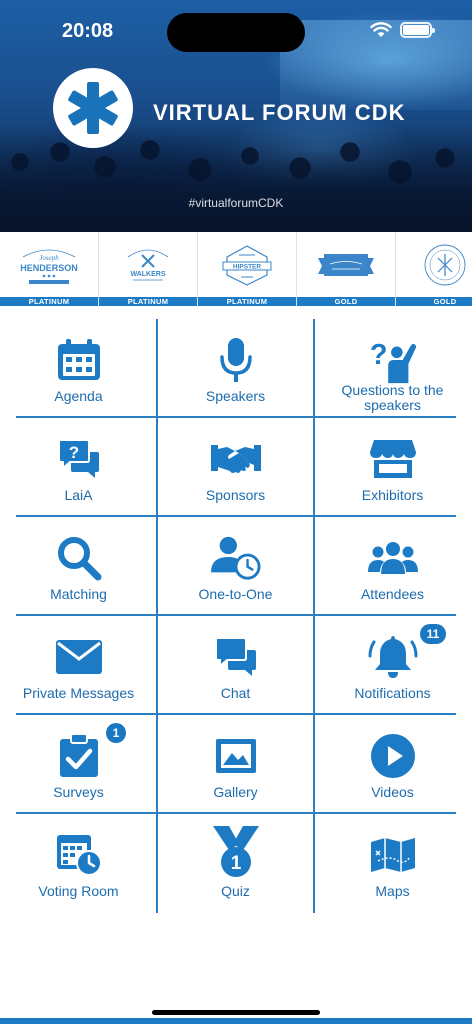 The height and width of the screenshot is (1024, 472). What do you see at coordinates (392, 693) in the screenshot?
I see `menu-label: Notifications` at bounding box center [392, 693].